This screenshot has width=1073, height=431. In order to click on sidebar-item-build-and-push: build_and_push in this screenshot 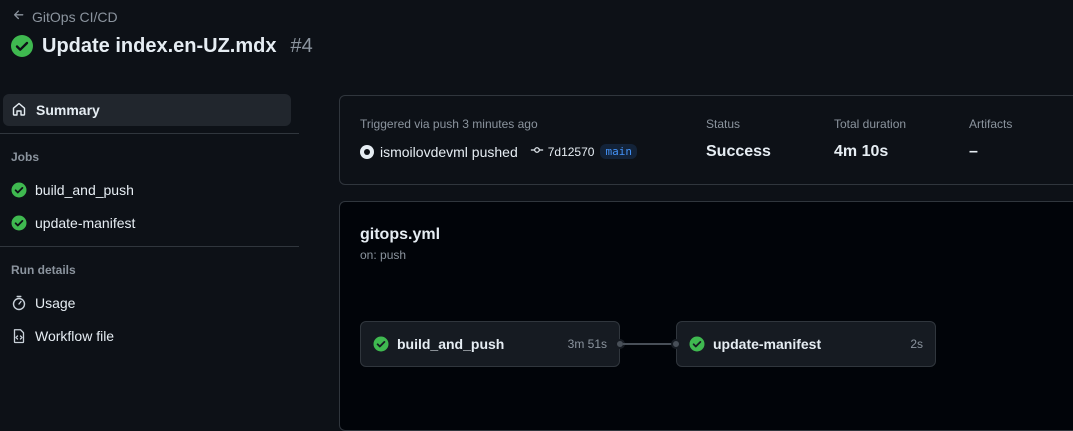, I will do `click(149, 189)`.